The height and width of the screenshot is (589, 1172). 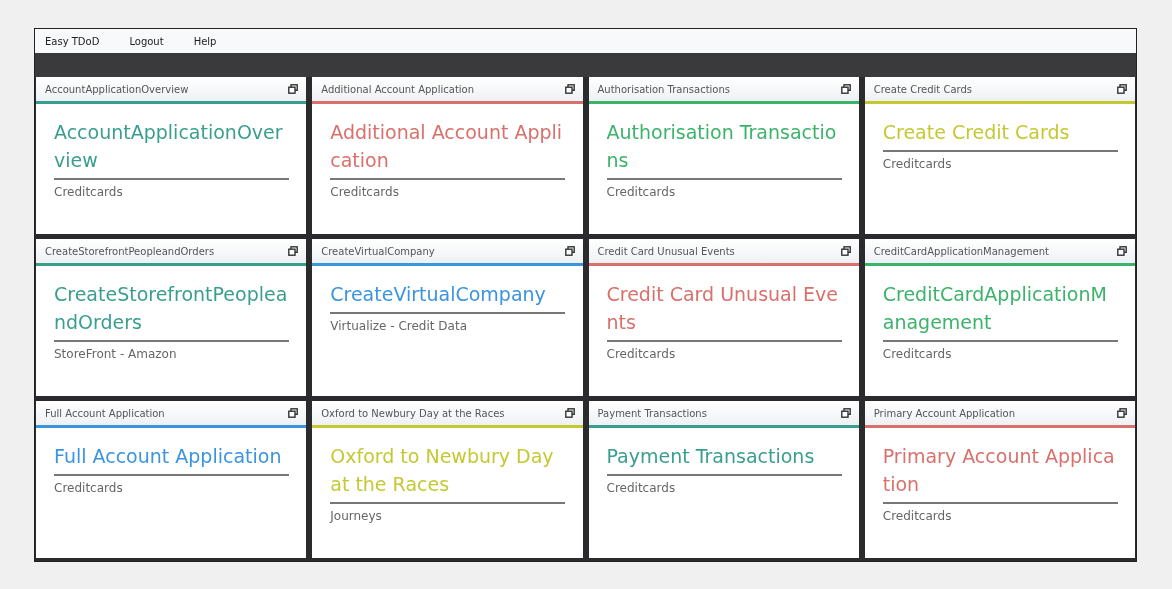 I want to click on card-title: Additional Account Application, so click(x=448, y=149).